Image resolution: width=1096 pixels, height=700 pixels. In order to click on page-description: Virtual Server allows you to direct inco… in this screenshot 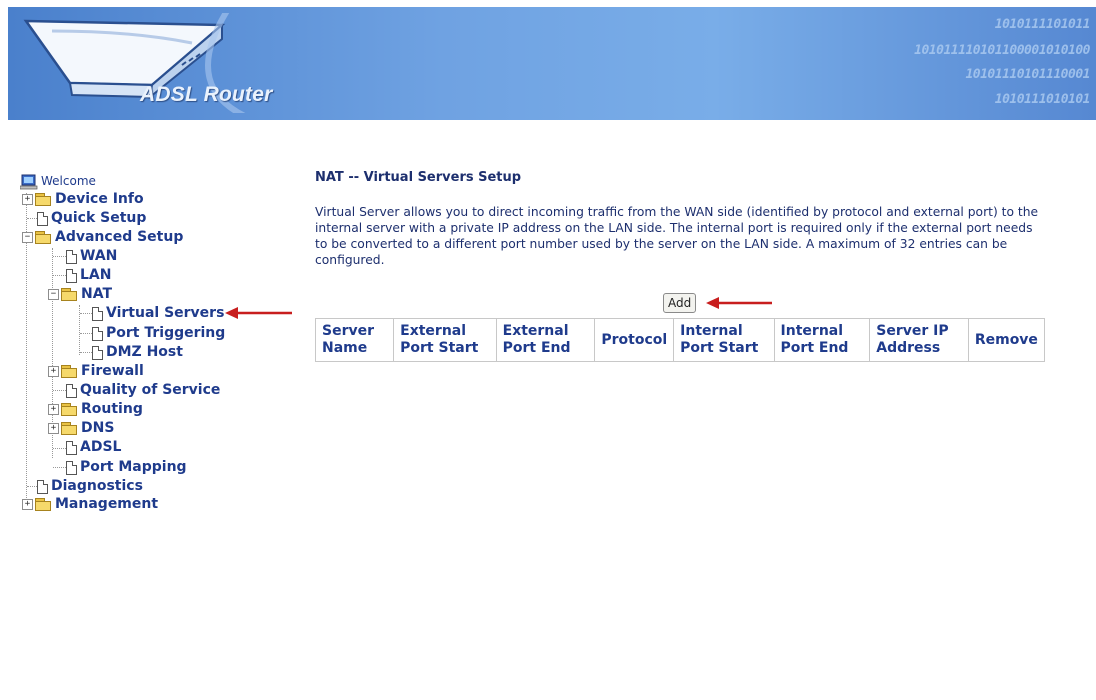, I will do `click(677, 236)`.